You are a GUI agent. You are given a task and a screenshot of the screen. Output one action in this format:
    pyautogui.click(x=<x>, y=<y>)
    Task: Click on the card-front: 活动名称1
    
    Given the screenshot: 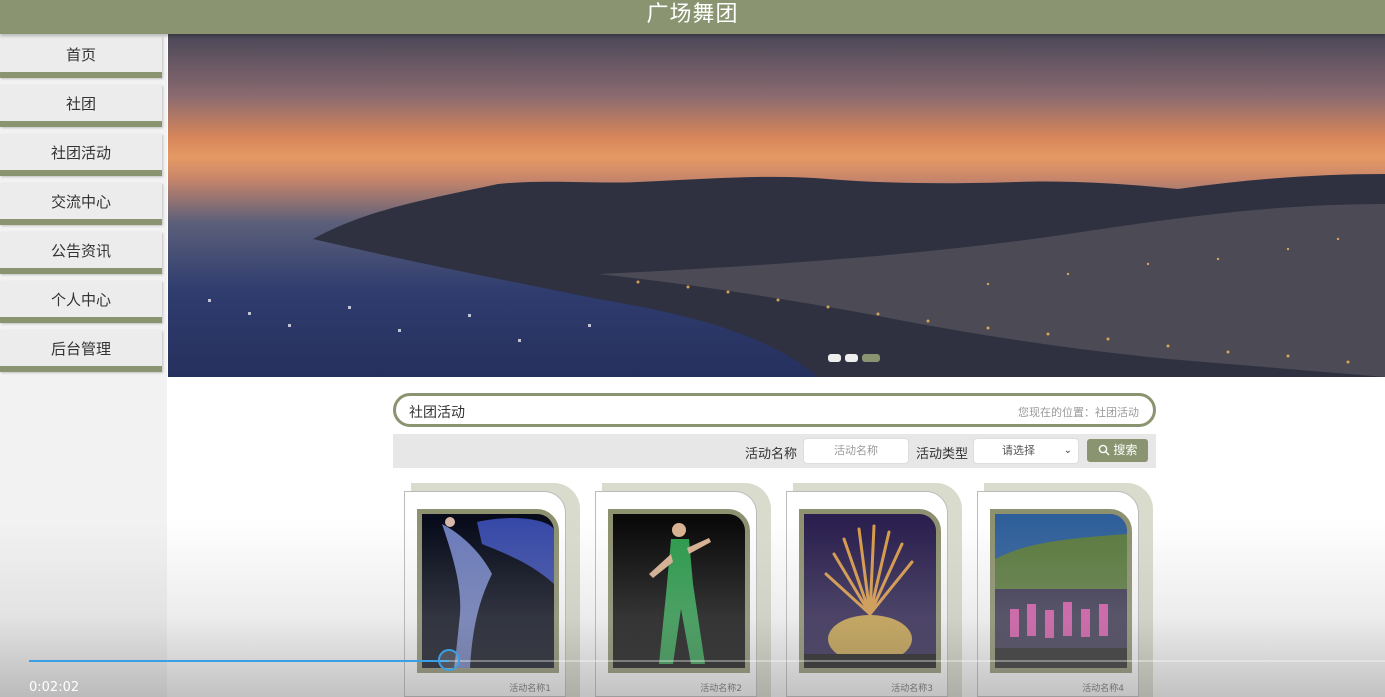 What is the action you would take?
    pyautogui.click(x=485, y=594)
    